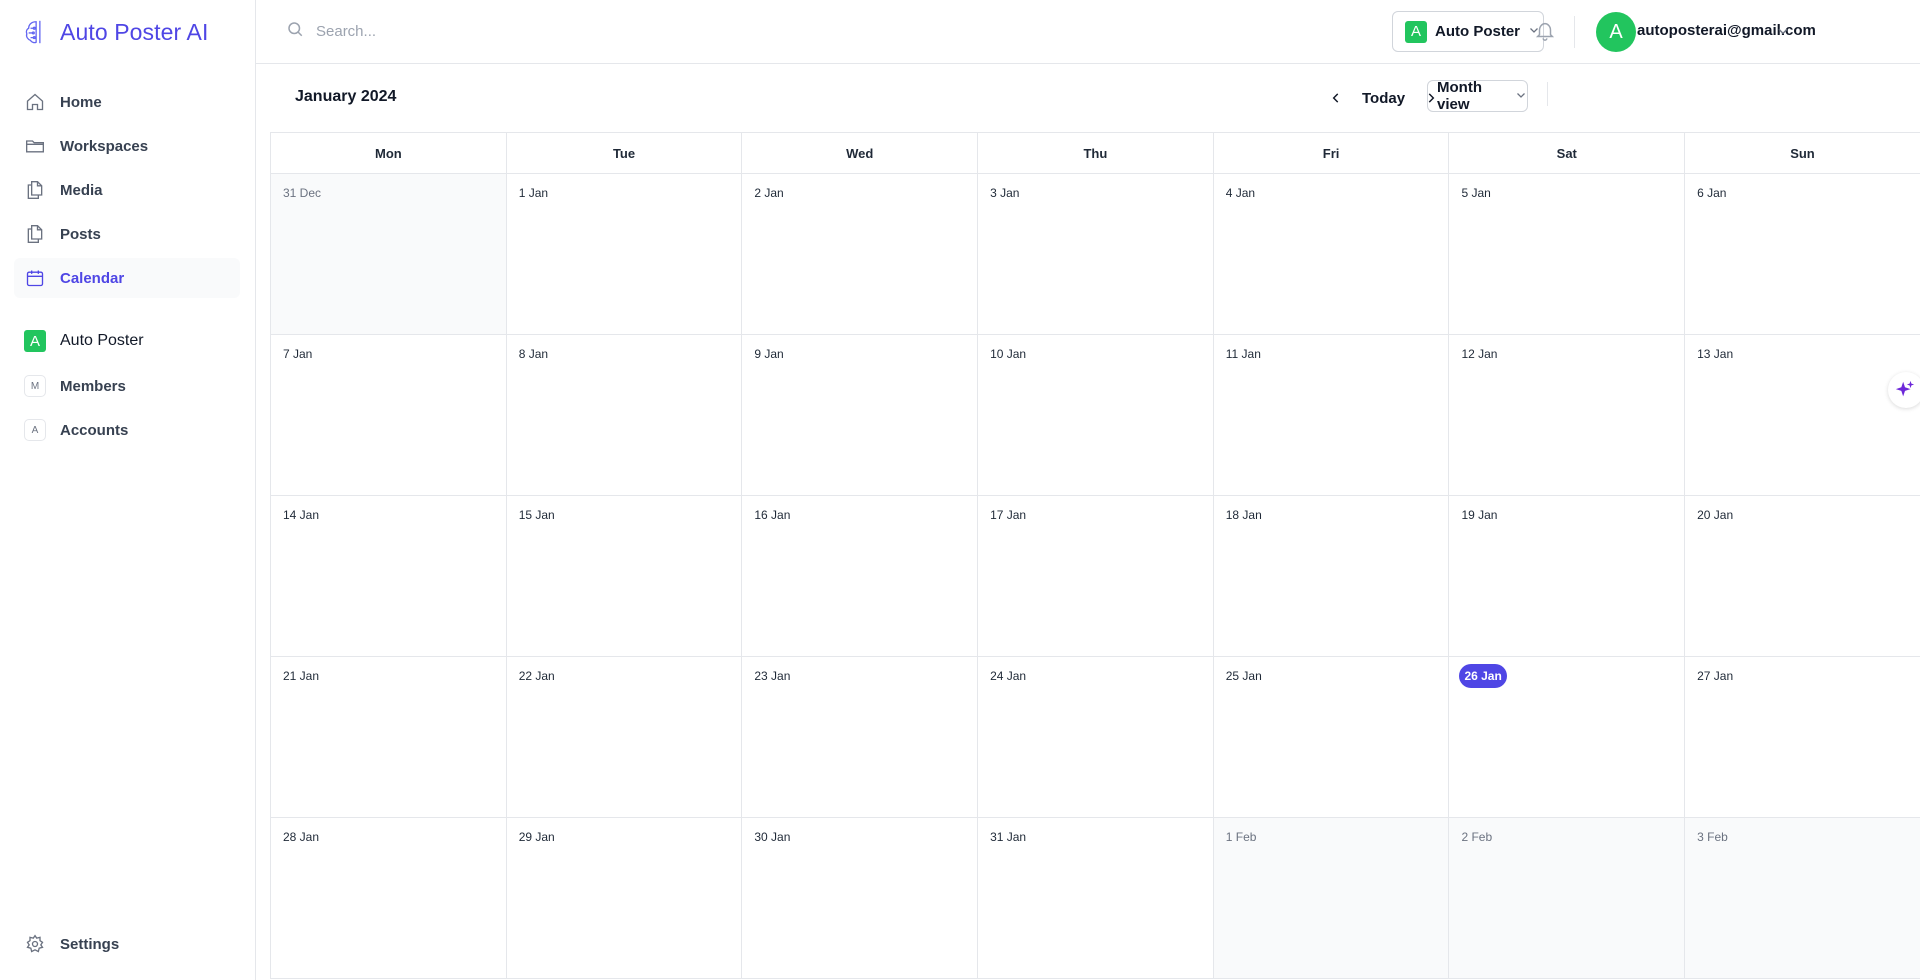 The width and height of the screenshot is (1920, 980). I want to click on app-logo: Auto Poster AI, so click(116, 32).